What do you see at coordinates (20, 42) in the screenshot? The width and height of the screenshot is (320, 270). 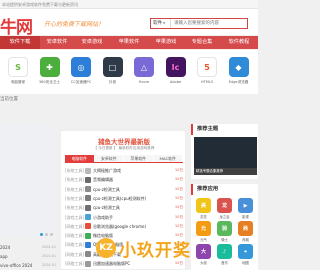 I see `nav-item: 软件下载` at bounding box center [20, 42].